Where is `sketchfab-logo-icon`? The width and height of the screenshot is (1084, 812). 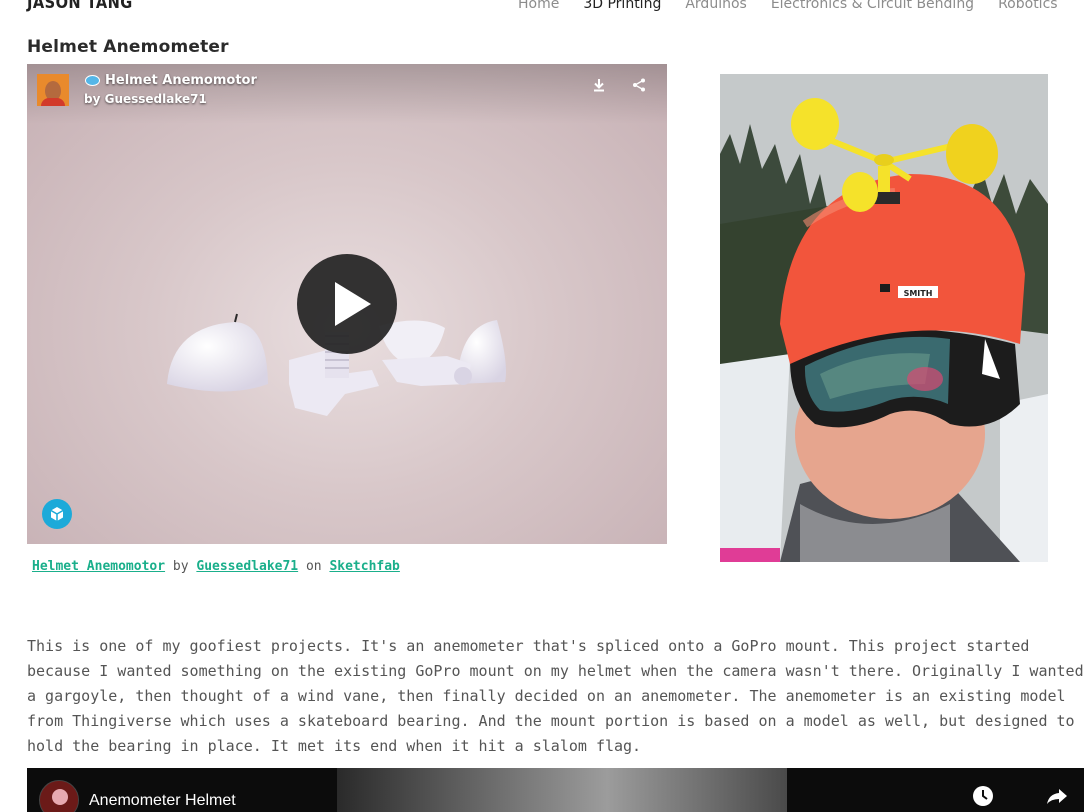
sketchfab-logo-icon is located at coordinates (57, 514).